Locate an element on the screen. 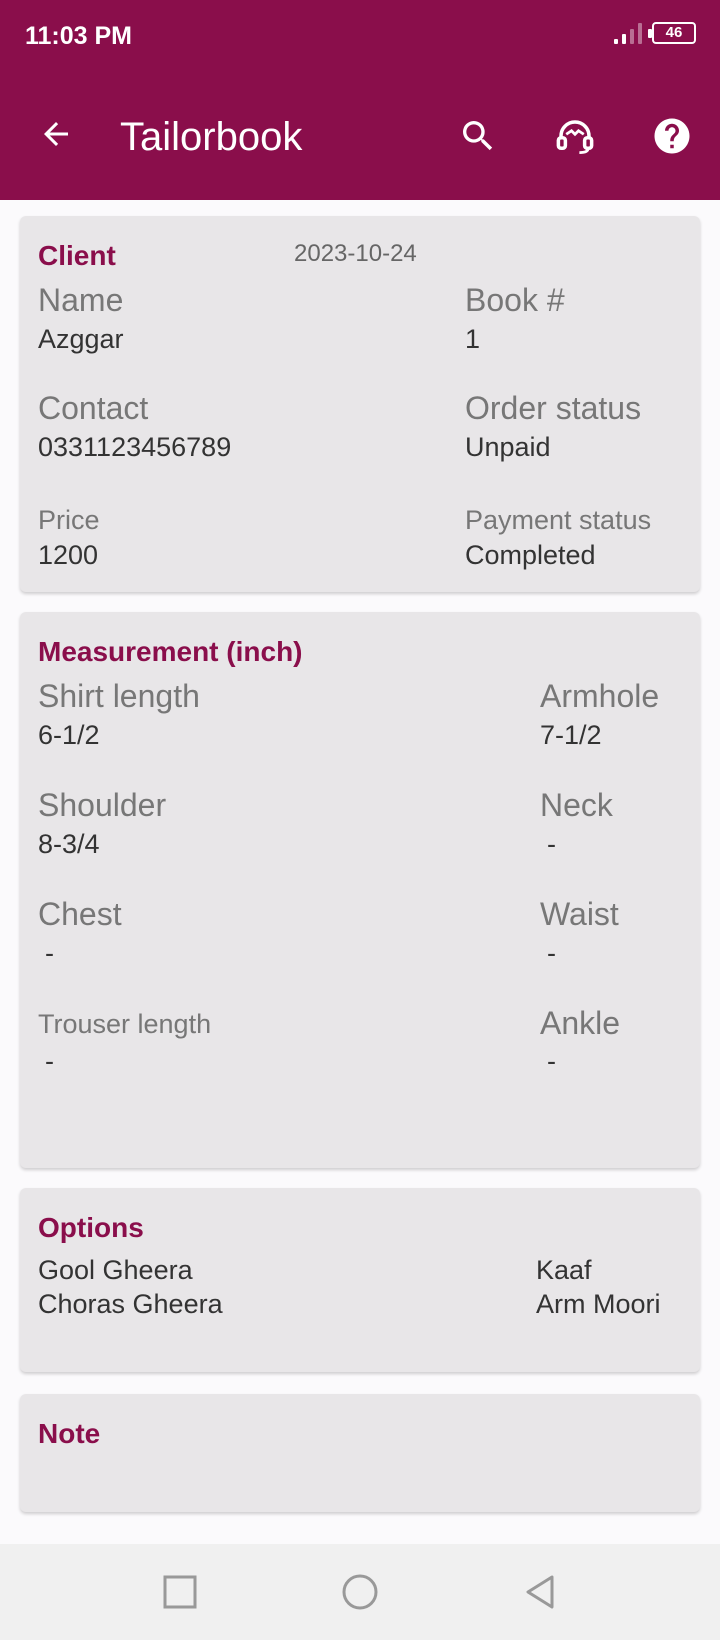 This screenshot has width=720, height=1640. trouser-length-value: - is located at coordinates (49, 1061).